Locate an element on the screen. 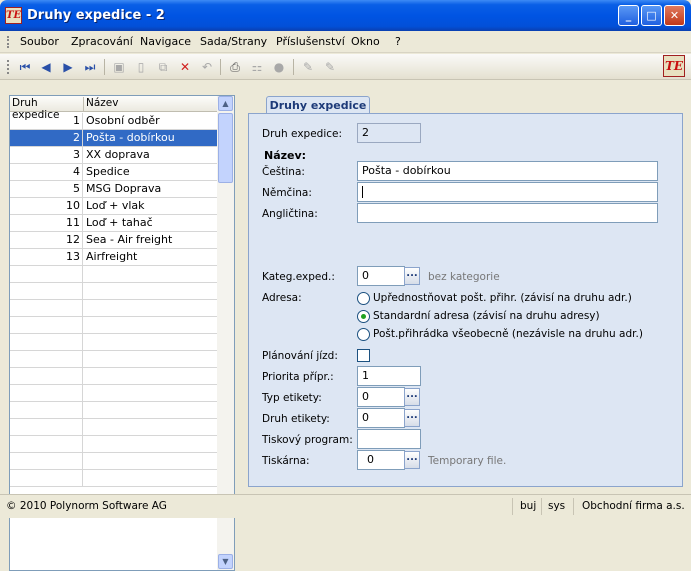 The height and width of the screenshot is (571, 691). priorita-pripr-input: 1 is located at coordinates (389, 376).